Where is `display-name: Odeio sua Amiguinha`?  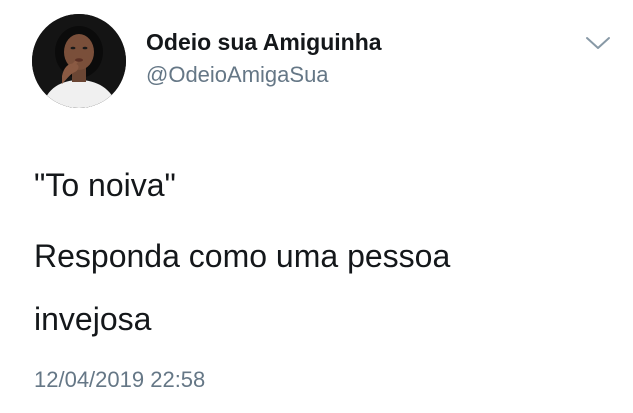
display-name: Odeio sua Amiguinha is located at coordinates (264, 42).